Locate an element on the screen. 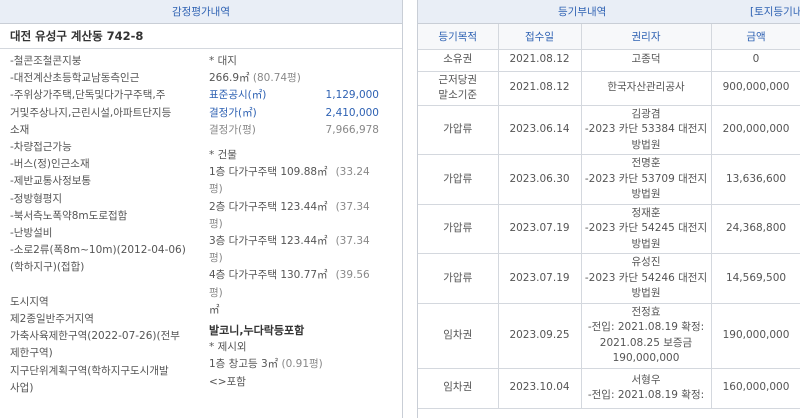 This screenshot has height=418, width=800. registry-header-row: 등기목적 접수일 권리자 금액 is located at coordinates (609, 37).